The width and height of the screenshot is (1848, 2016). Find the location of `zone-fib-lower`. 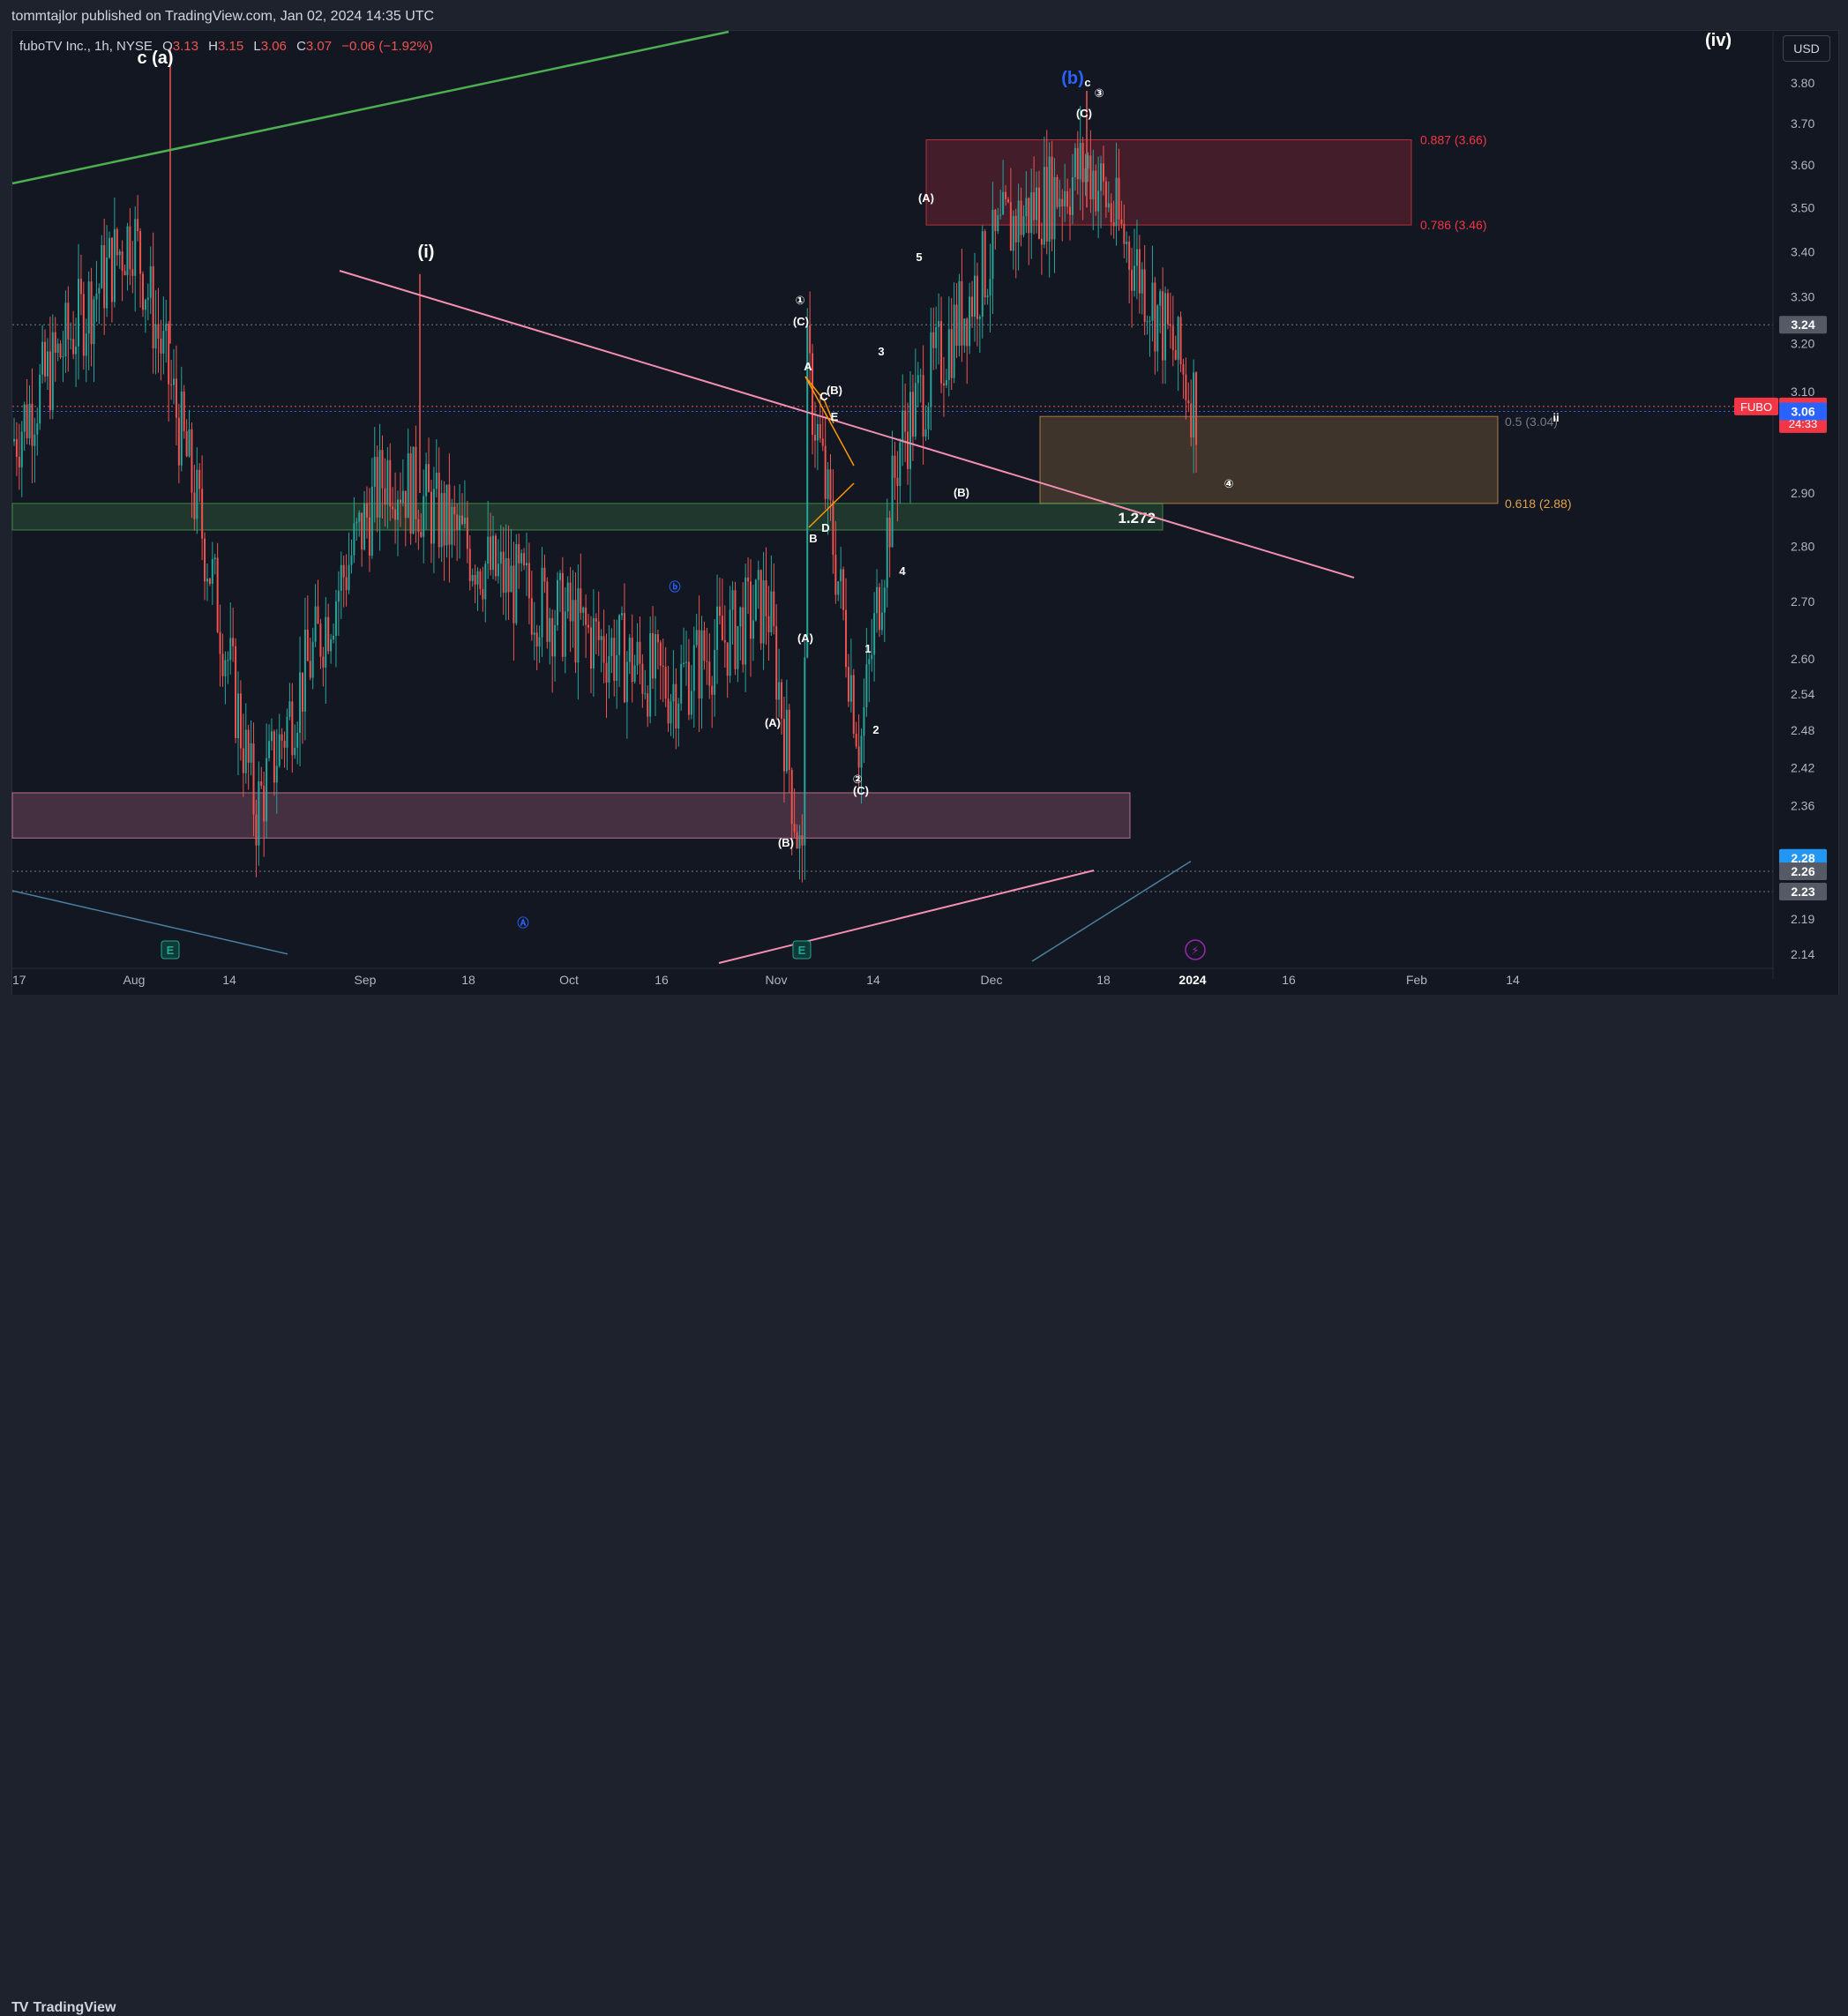

zone-fib-lower is located at coordinates (1269, 459).